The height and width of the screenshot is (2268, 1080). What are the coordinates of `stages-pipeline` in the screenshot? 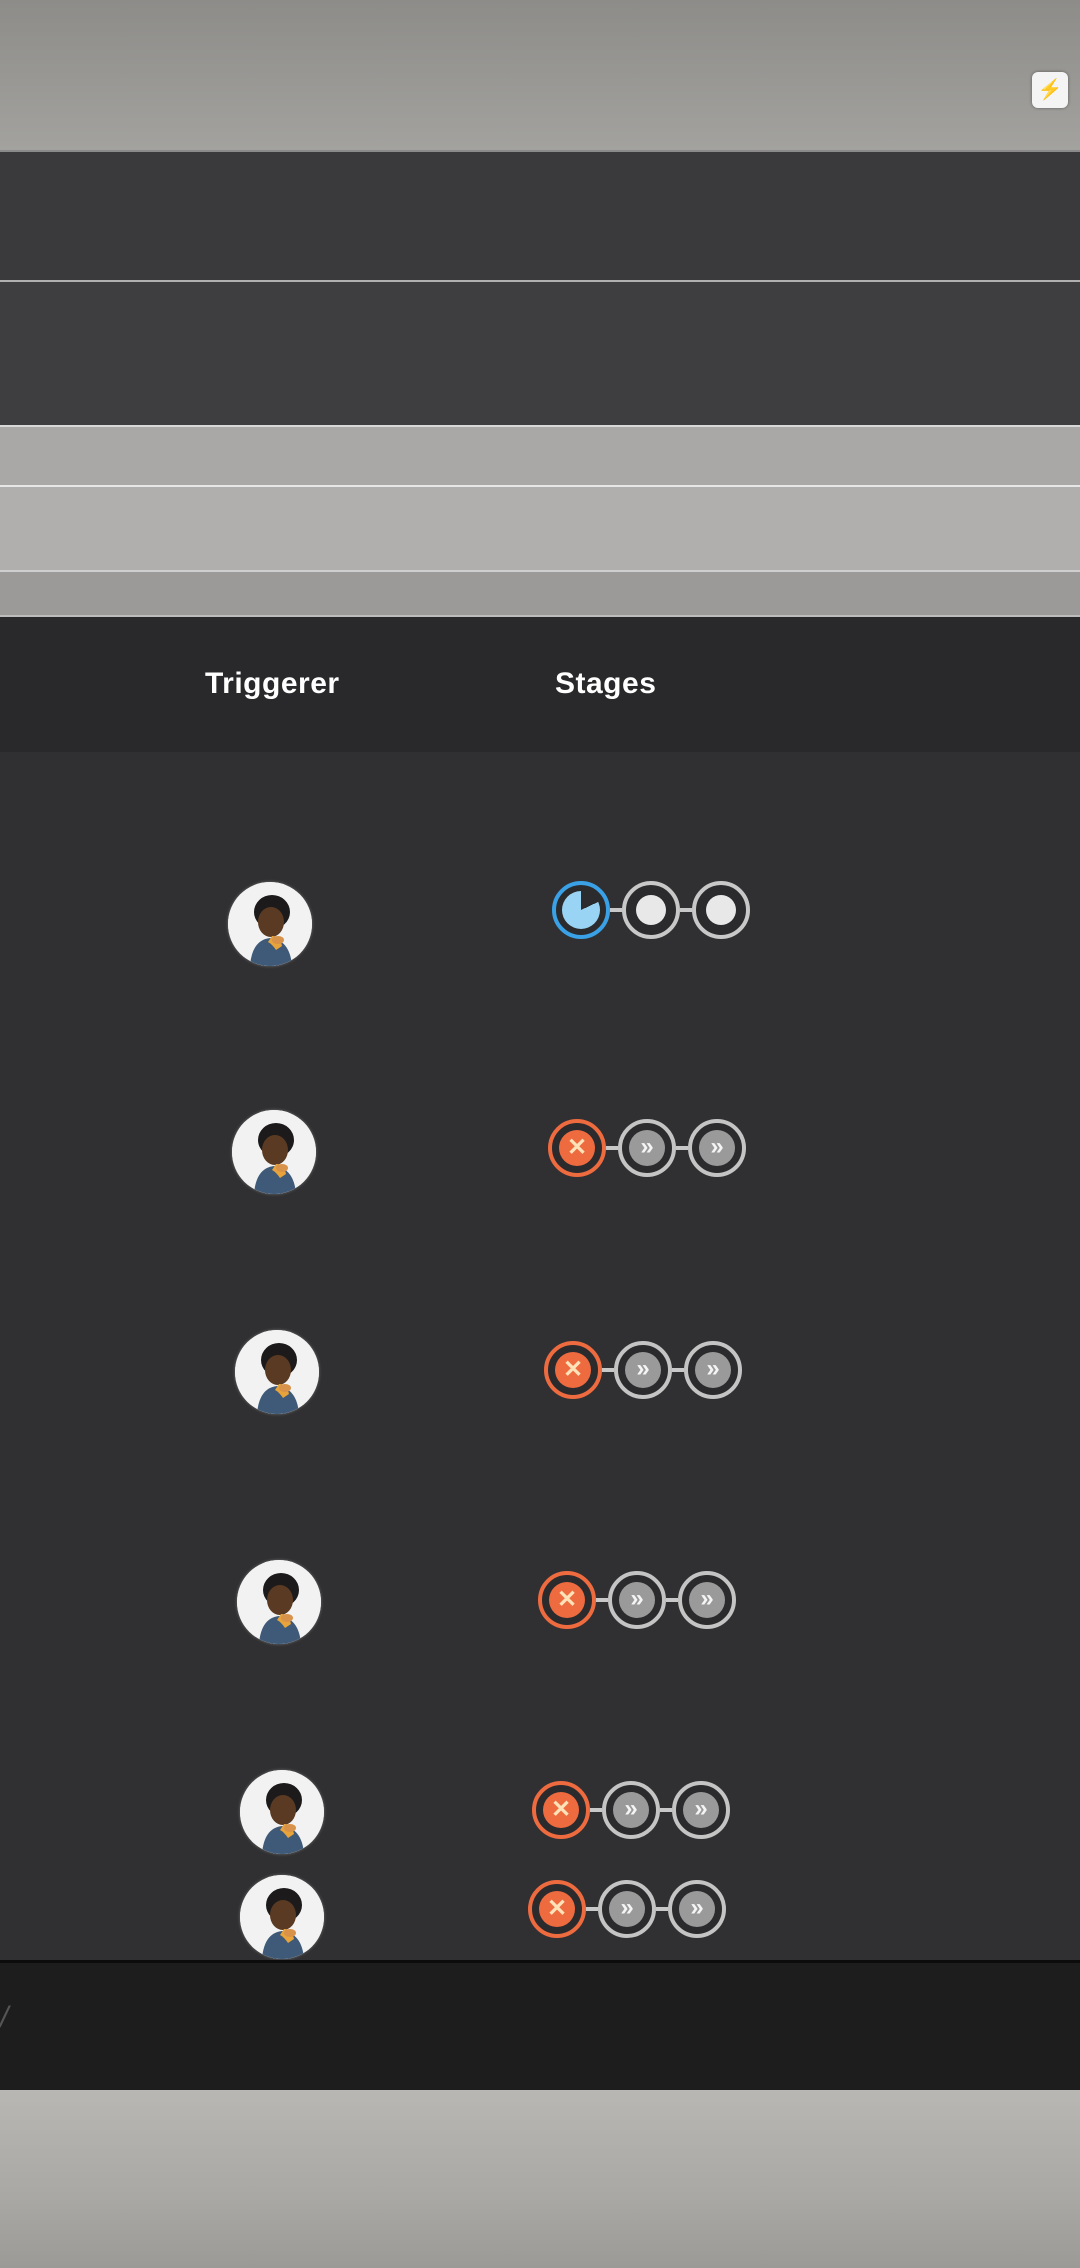 It's located at (651, 910).